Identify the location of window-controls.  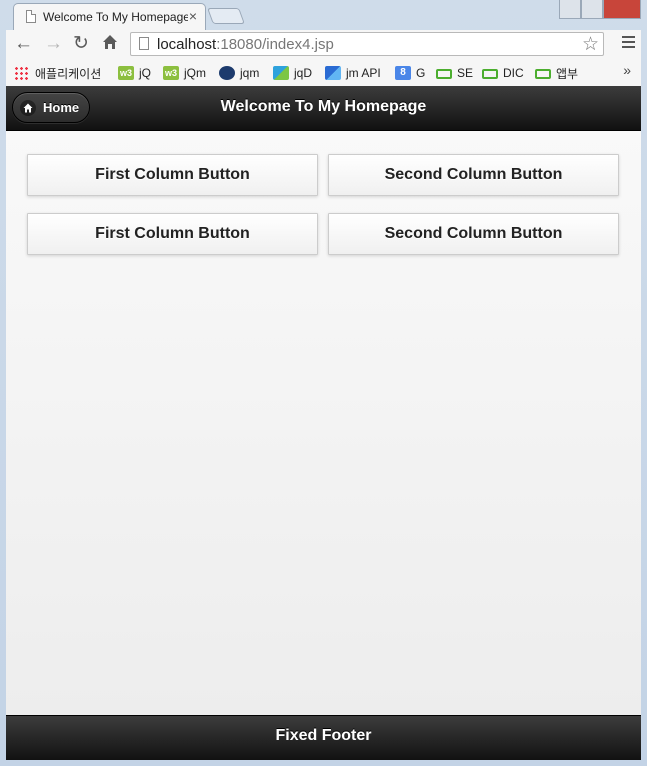
(600, 9).